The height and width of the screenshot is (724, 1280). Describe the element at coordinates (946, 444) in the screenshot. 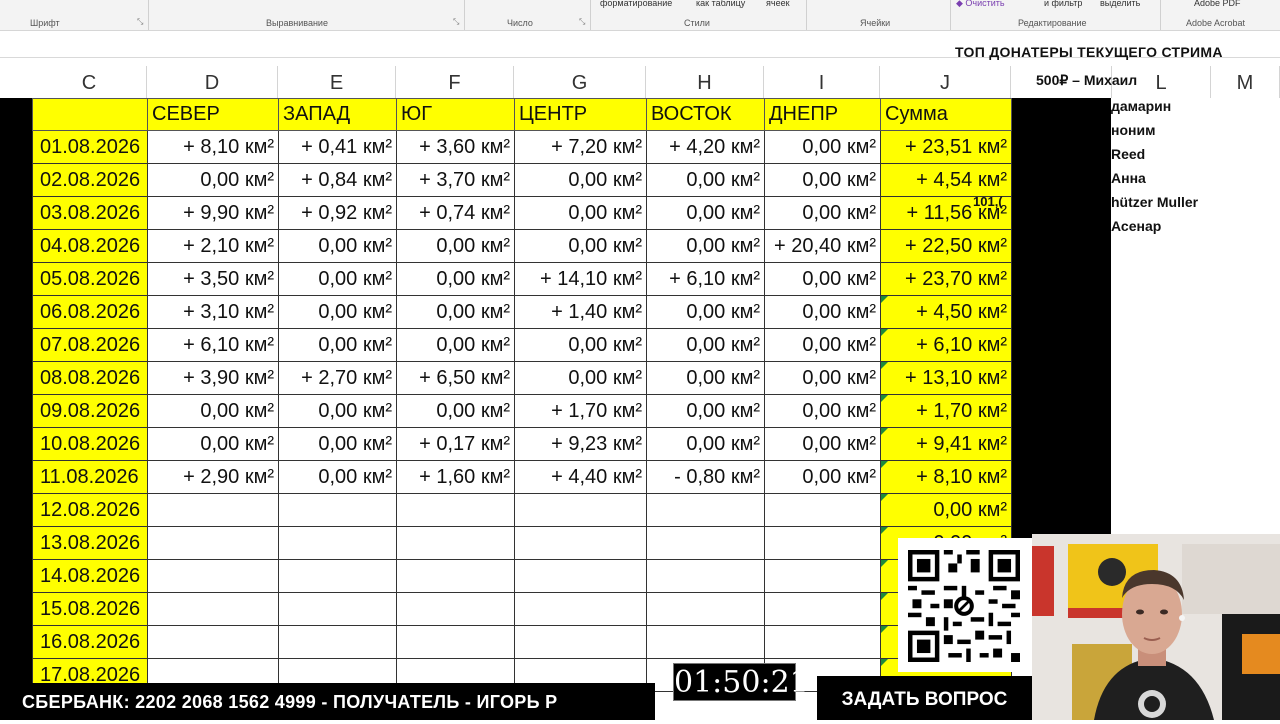

I see `sum-cell: + 9,41 км²` at that location.